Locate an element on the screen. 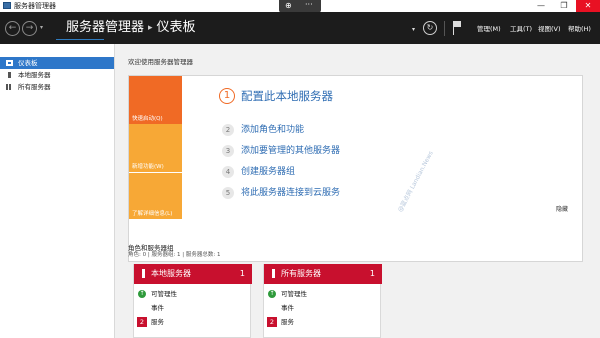 The image size is (600, 338). welcome-heading: 欢迎使用服务器管理器 is located at coordinates (160, 62).